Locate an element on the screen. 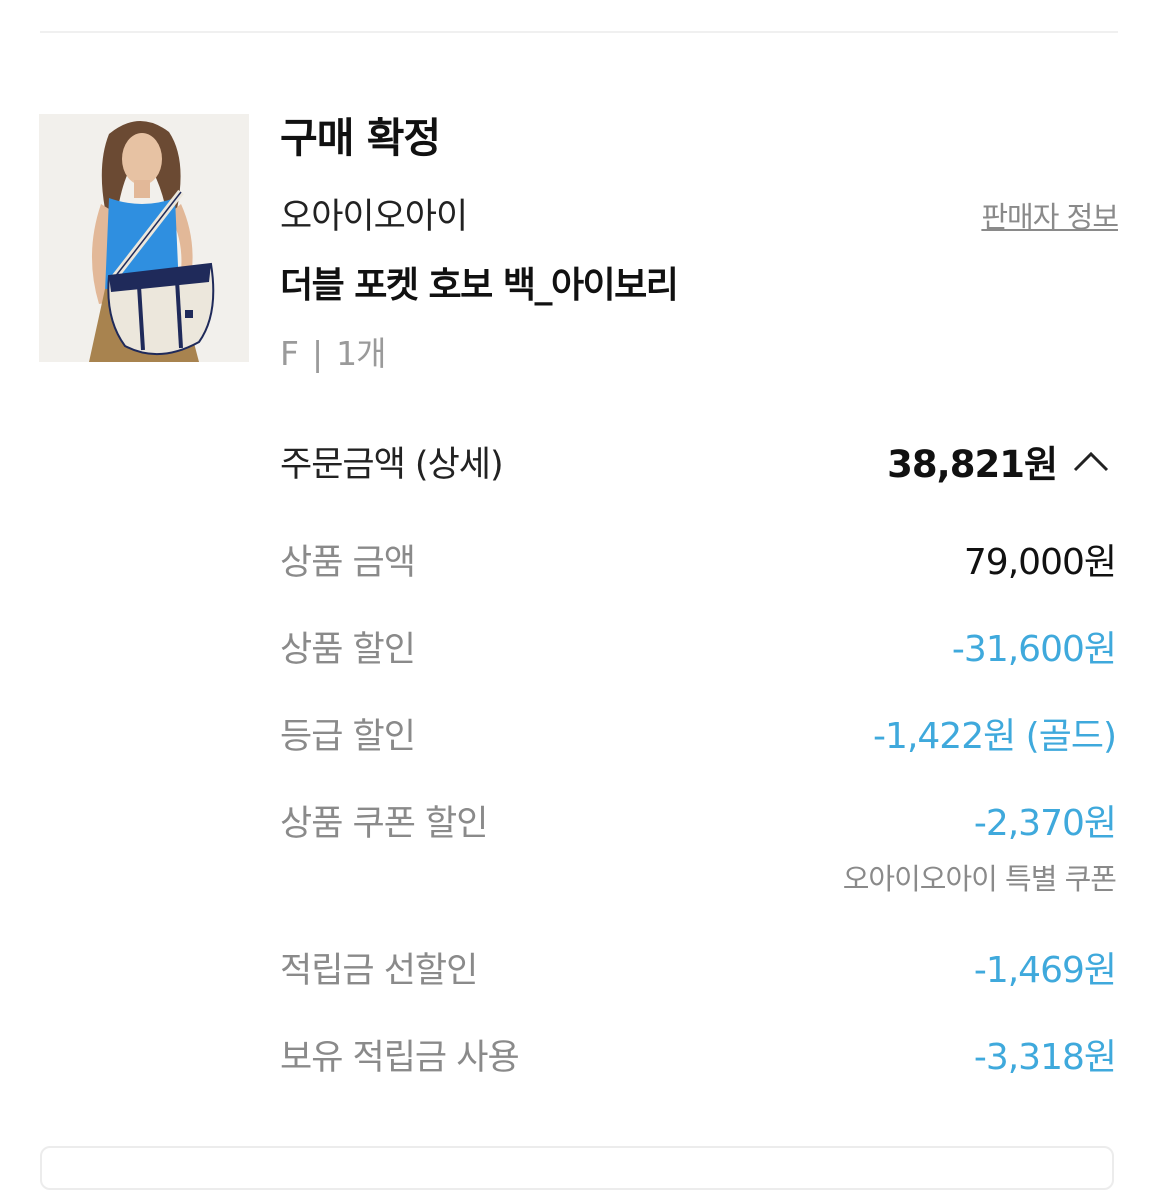  detail-row-product-price: 상품 금액 79,000원 is located at coordinates (698, 559).